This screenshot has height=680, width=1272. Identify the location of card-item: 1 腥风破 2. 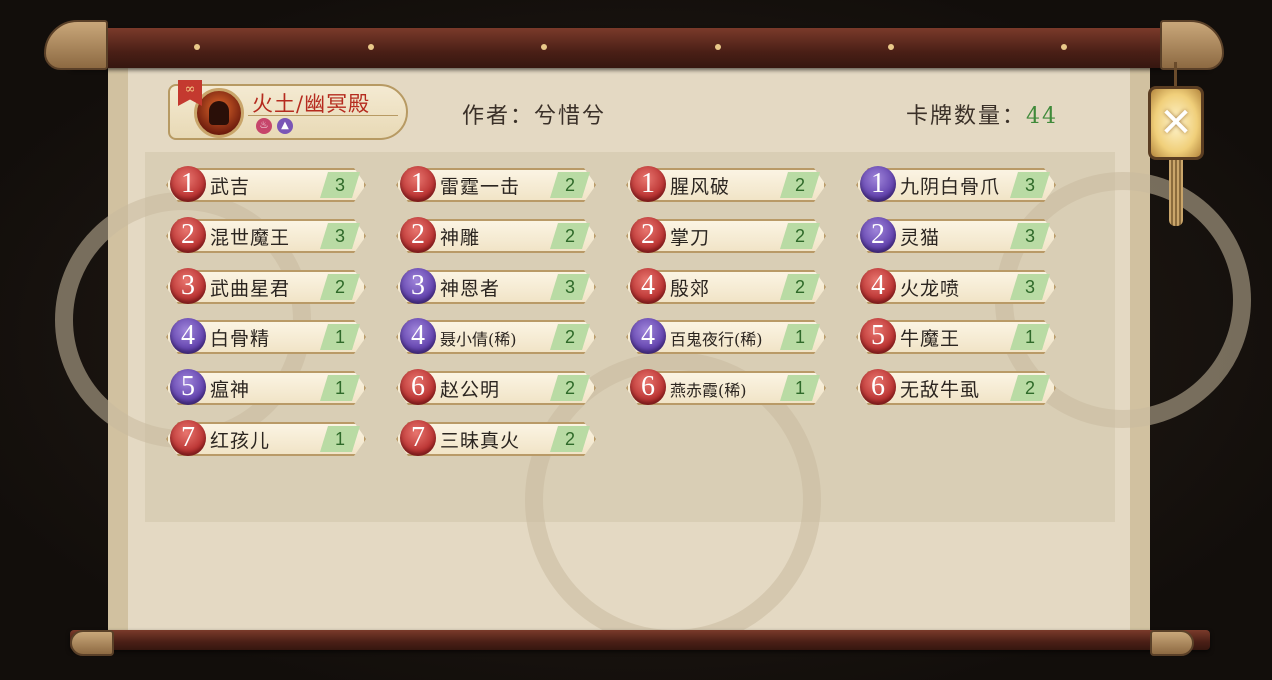
(725, 184).